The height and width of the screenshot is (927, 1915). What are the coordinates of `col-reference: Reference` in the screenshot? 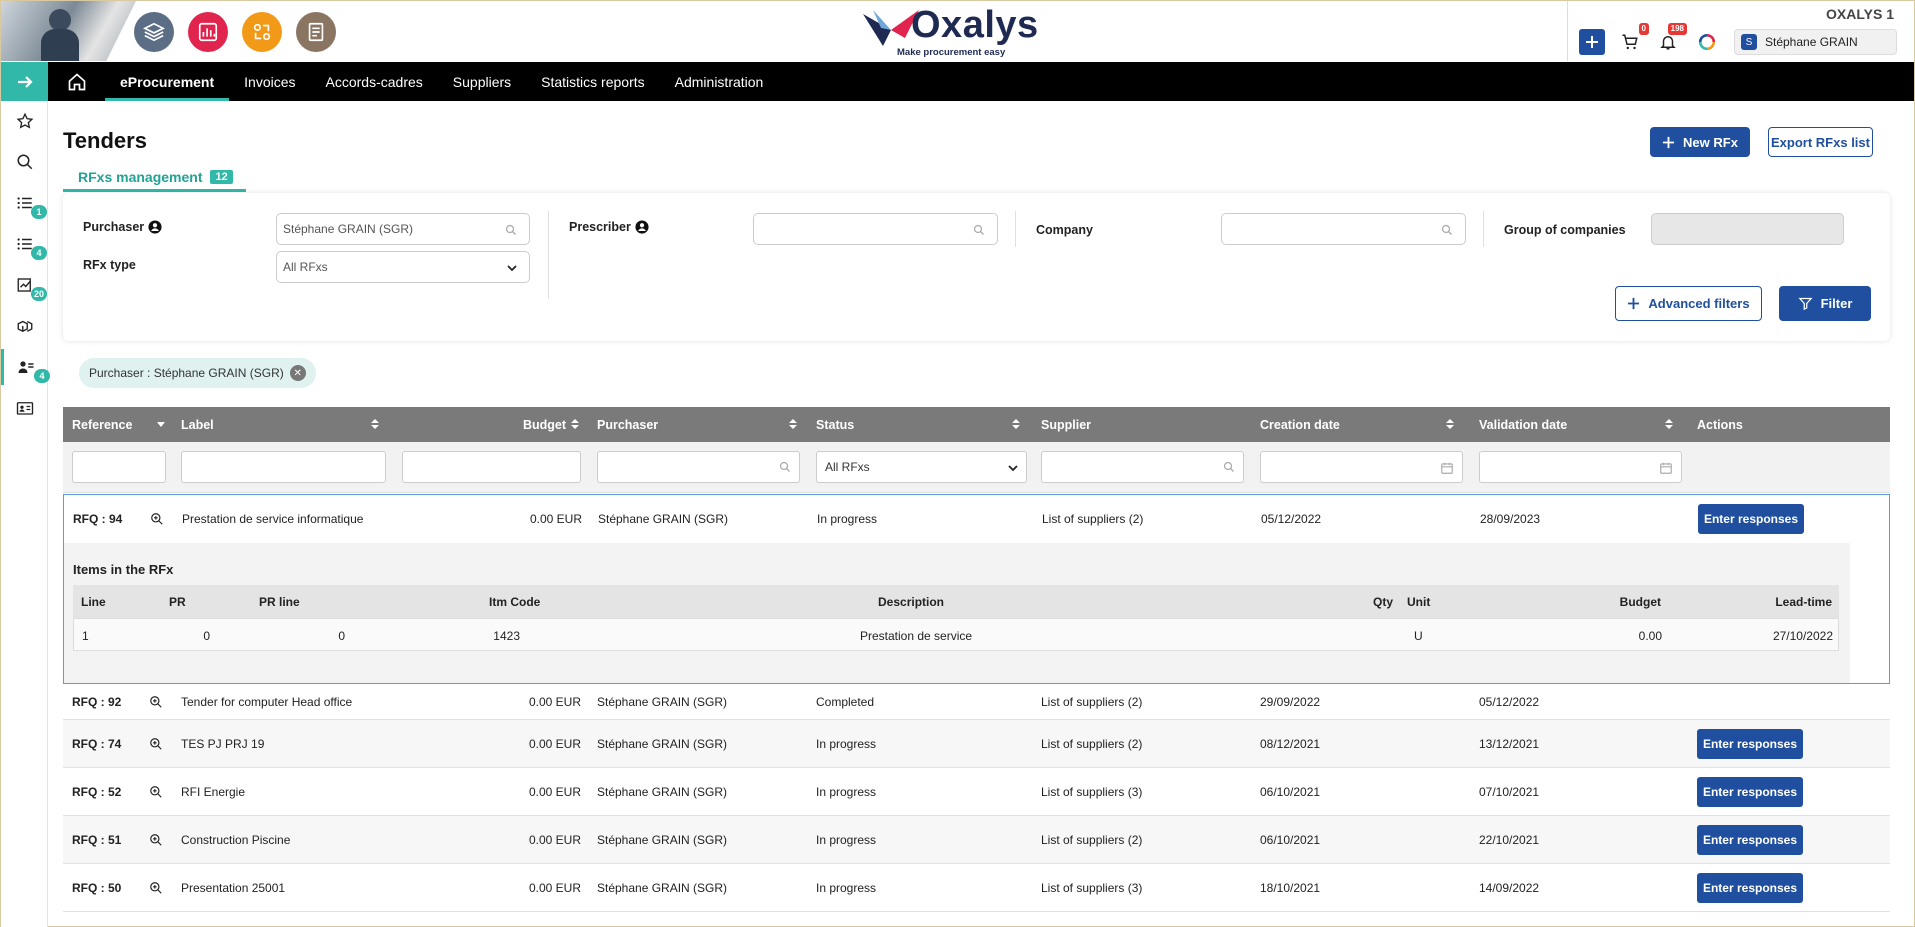 It's located at (122, 424).